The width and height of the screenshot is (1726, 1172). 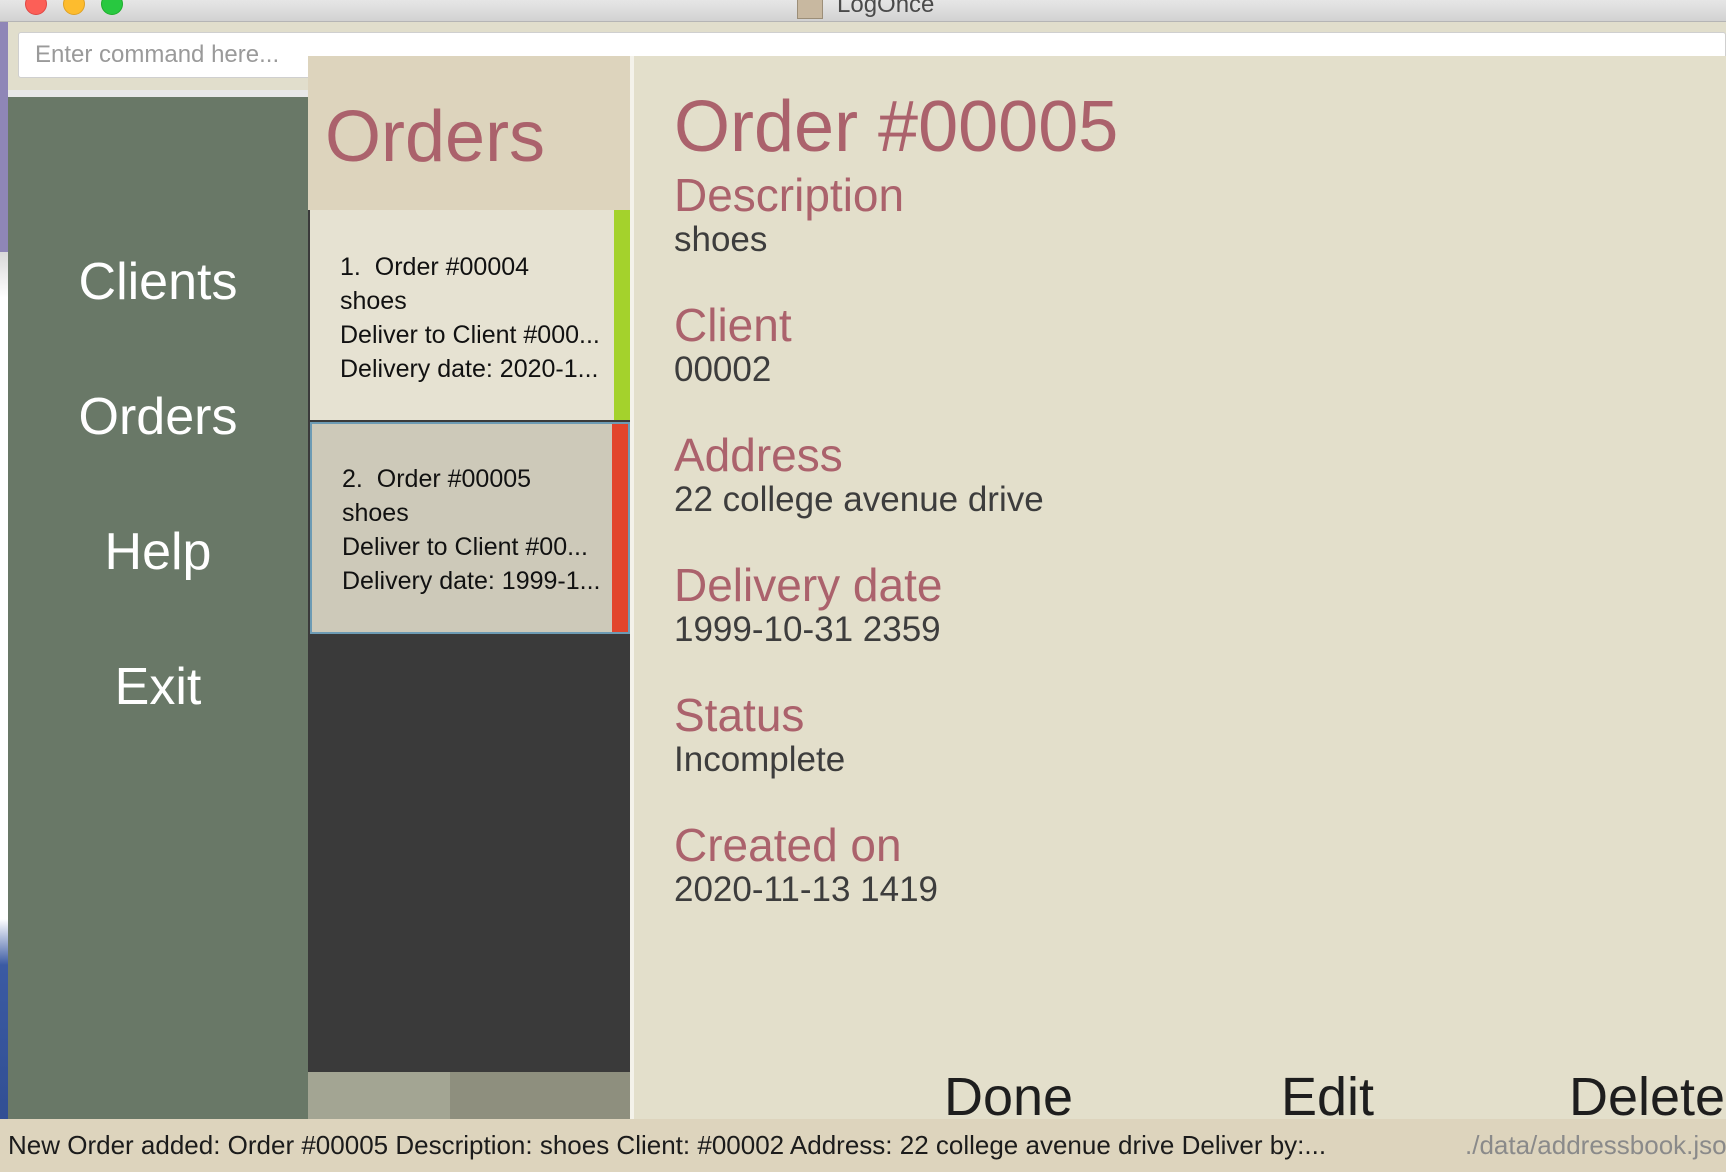 I want to click on sidebar-item-exit: Exit, so click(x=158, y=687).